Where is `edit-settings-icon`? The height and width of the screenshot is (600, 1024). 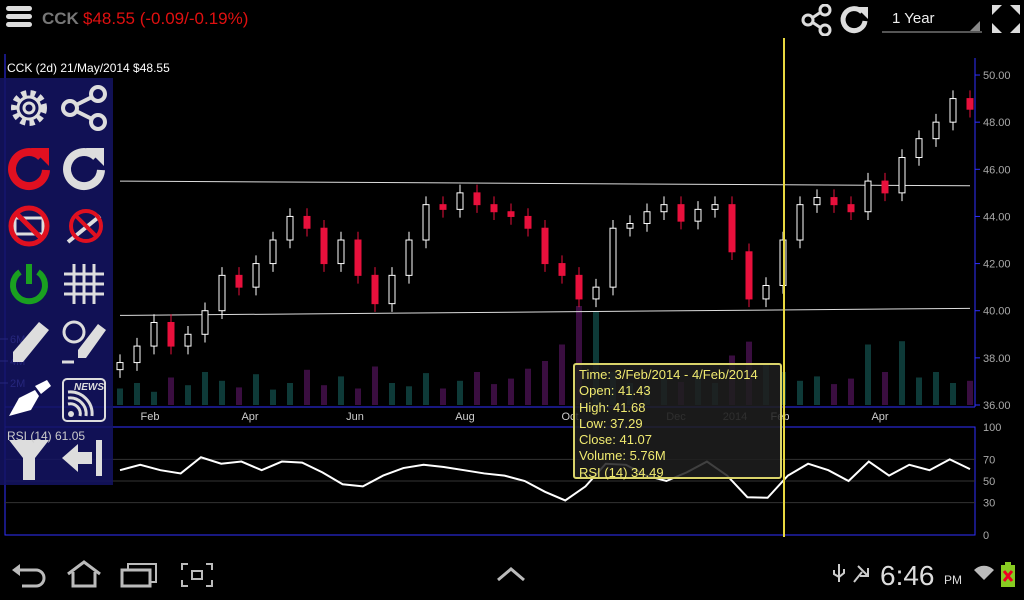
edit-settings-icon is located at coordinates (84, 342).